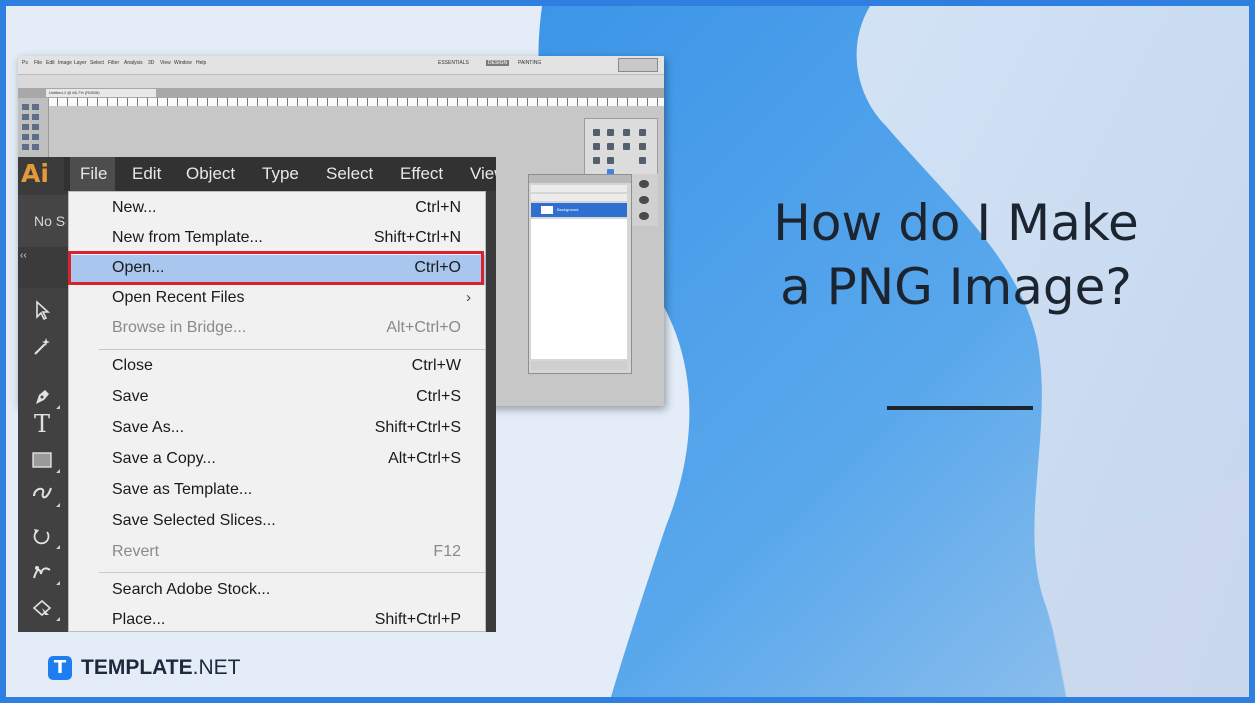 Image resolution: width=1255 pixels, height=703 pixels. Describe the element at coordinates (97, 63) in the screenshot. I see `ps-menu-item: Select` at that location.